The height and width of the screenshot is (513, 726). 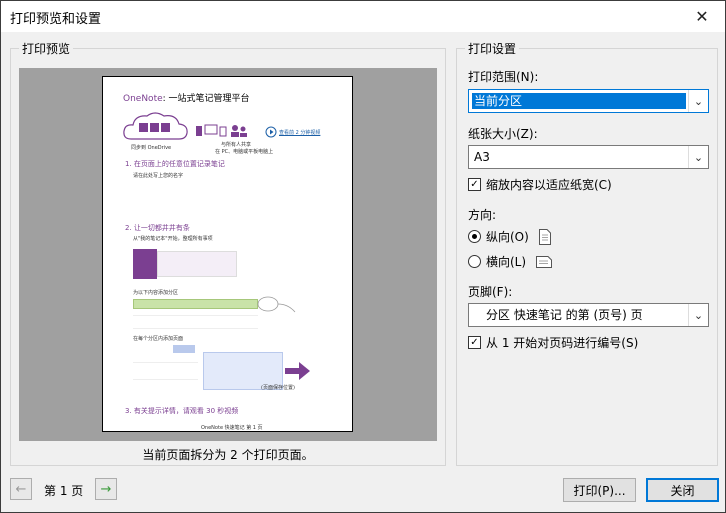 I want to click on cloud-sync-graphic, so click(x=155, y=126).